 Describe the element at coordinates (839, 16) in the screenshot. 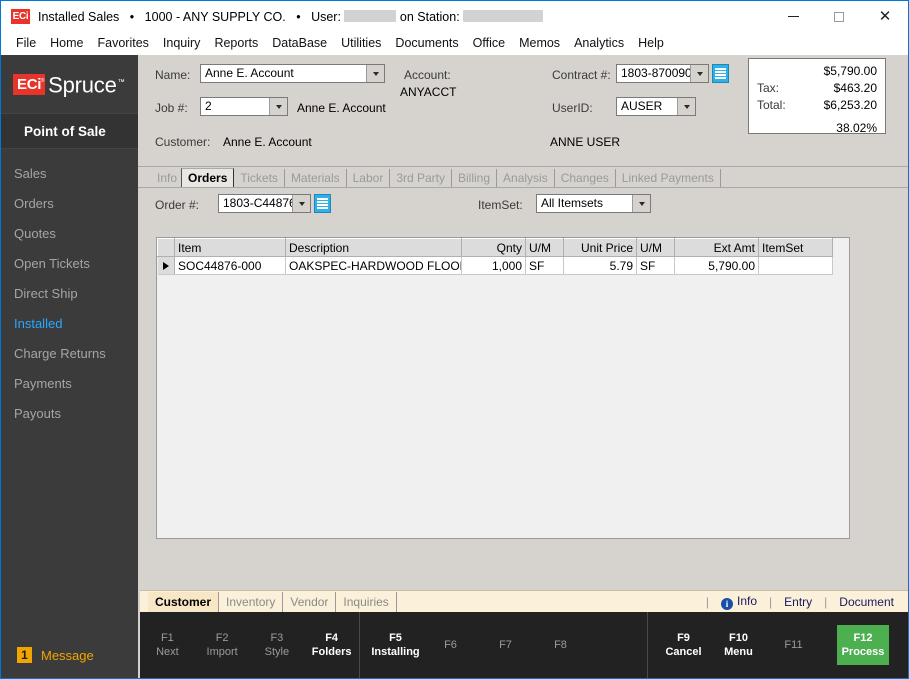

I see `maximize-button` at that location.